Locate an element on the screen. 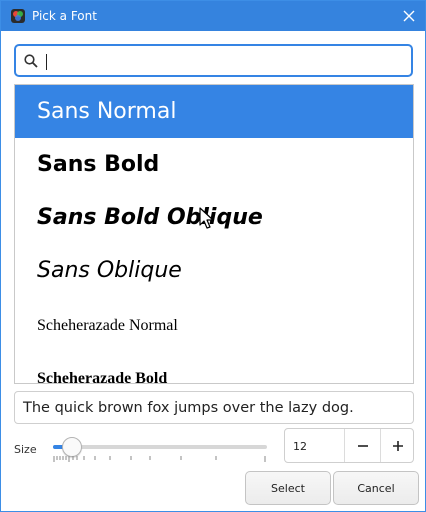 The width and height of the screenshot is (426, 512). size-label: Size is located at coordinates (25, 449).